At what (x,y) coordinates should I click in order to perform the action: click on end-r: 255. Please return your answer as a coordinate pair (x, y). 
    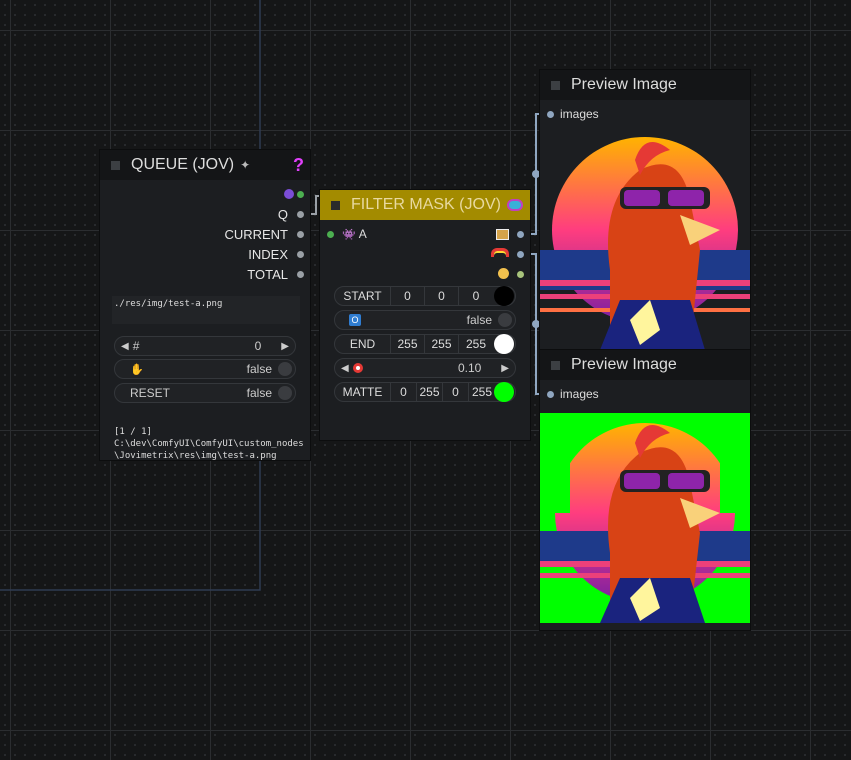
    Looking at the image, I should click on (408, 344).